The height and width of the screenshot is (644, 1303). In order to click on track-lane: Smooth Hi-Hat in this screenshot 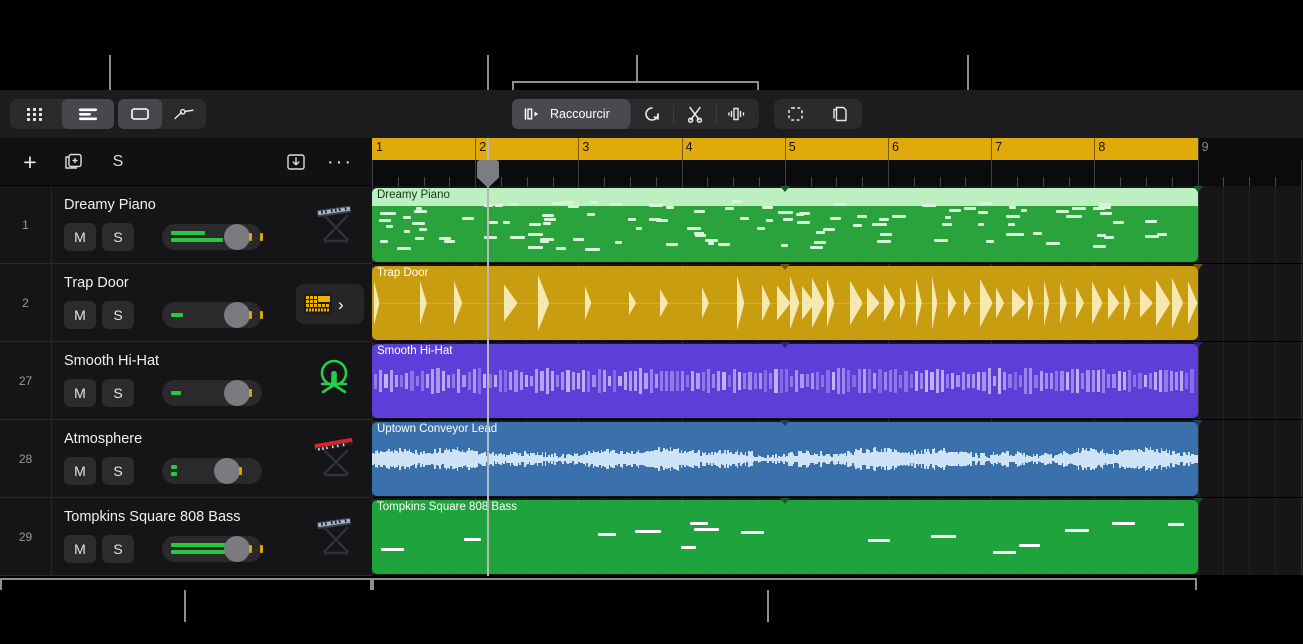, I will do `click(837, 381)`.